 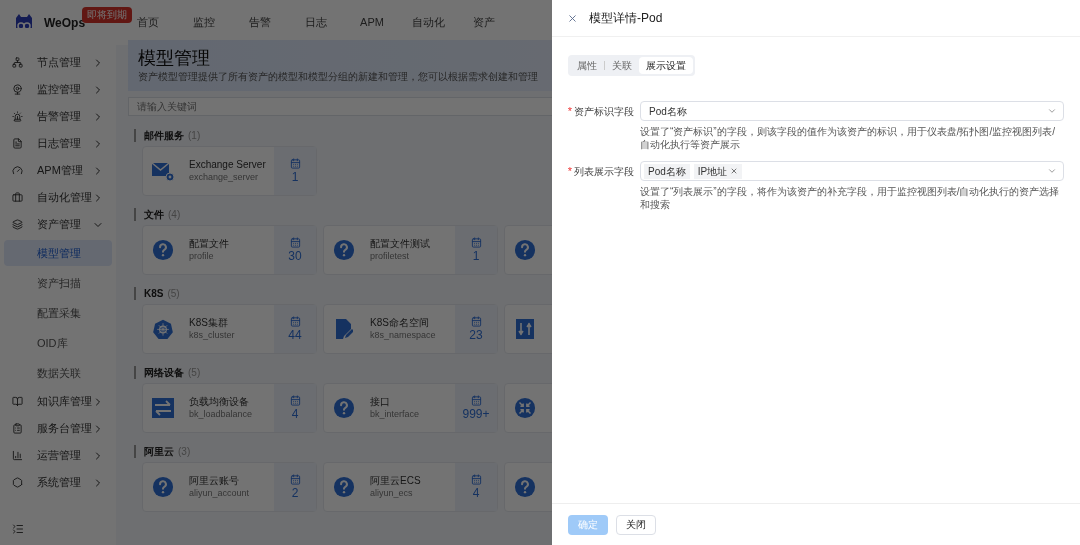 I want to click on nav-item: 告警, so click(x=260, y=22).